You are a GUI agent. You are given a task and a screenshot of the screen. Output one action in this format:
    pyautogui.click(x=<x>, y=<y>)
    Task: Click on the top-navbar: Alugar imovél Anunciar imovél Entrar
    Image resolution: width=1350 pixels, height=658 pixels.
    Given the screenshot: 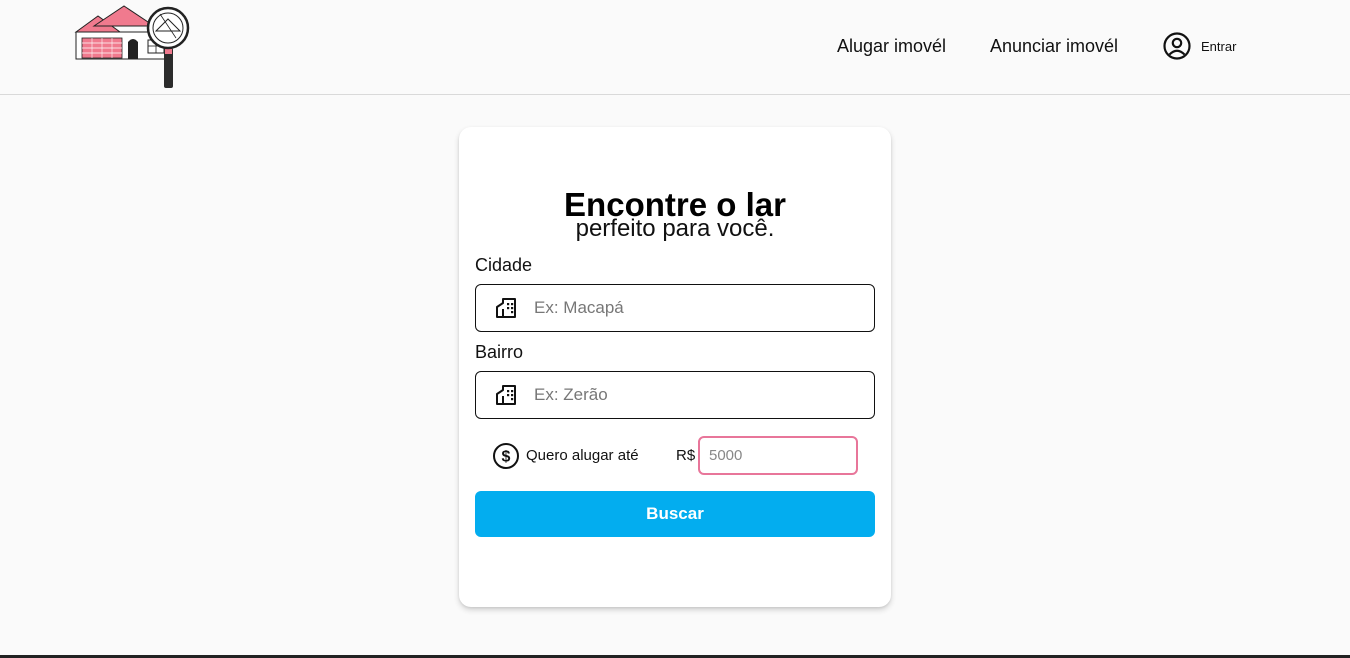 What is the action you would take?
    pyautogui.click(x=675, y=47)
    